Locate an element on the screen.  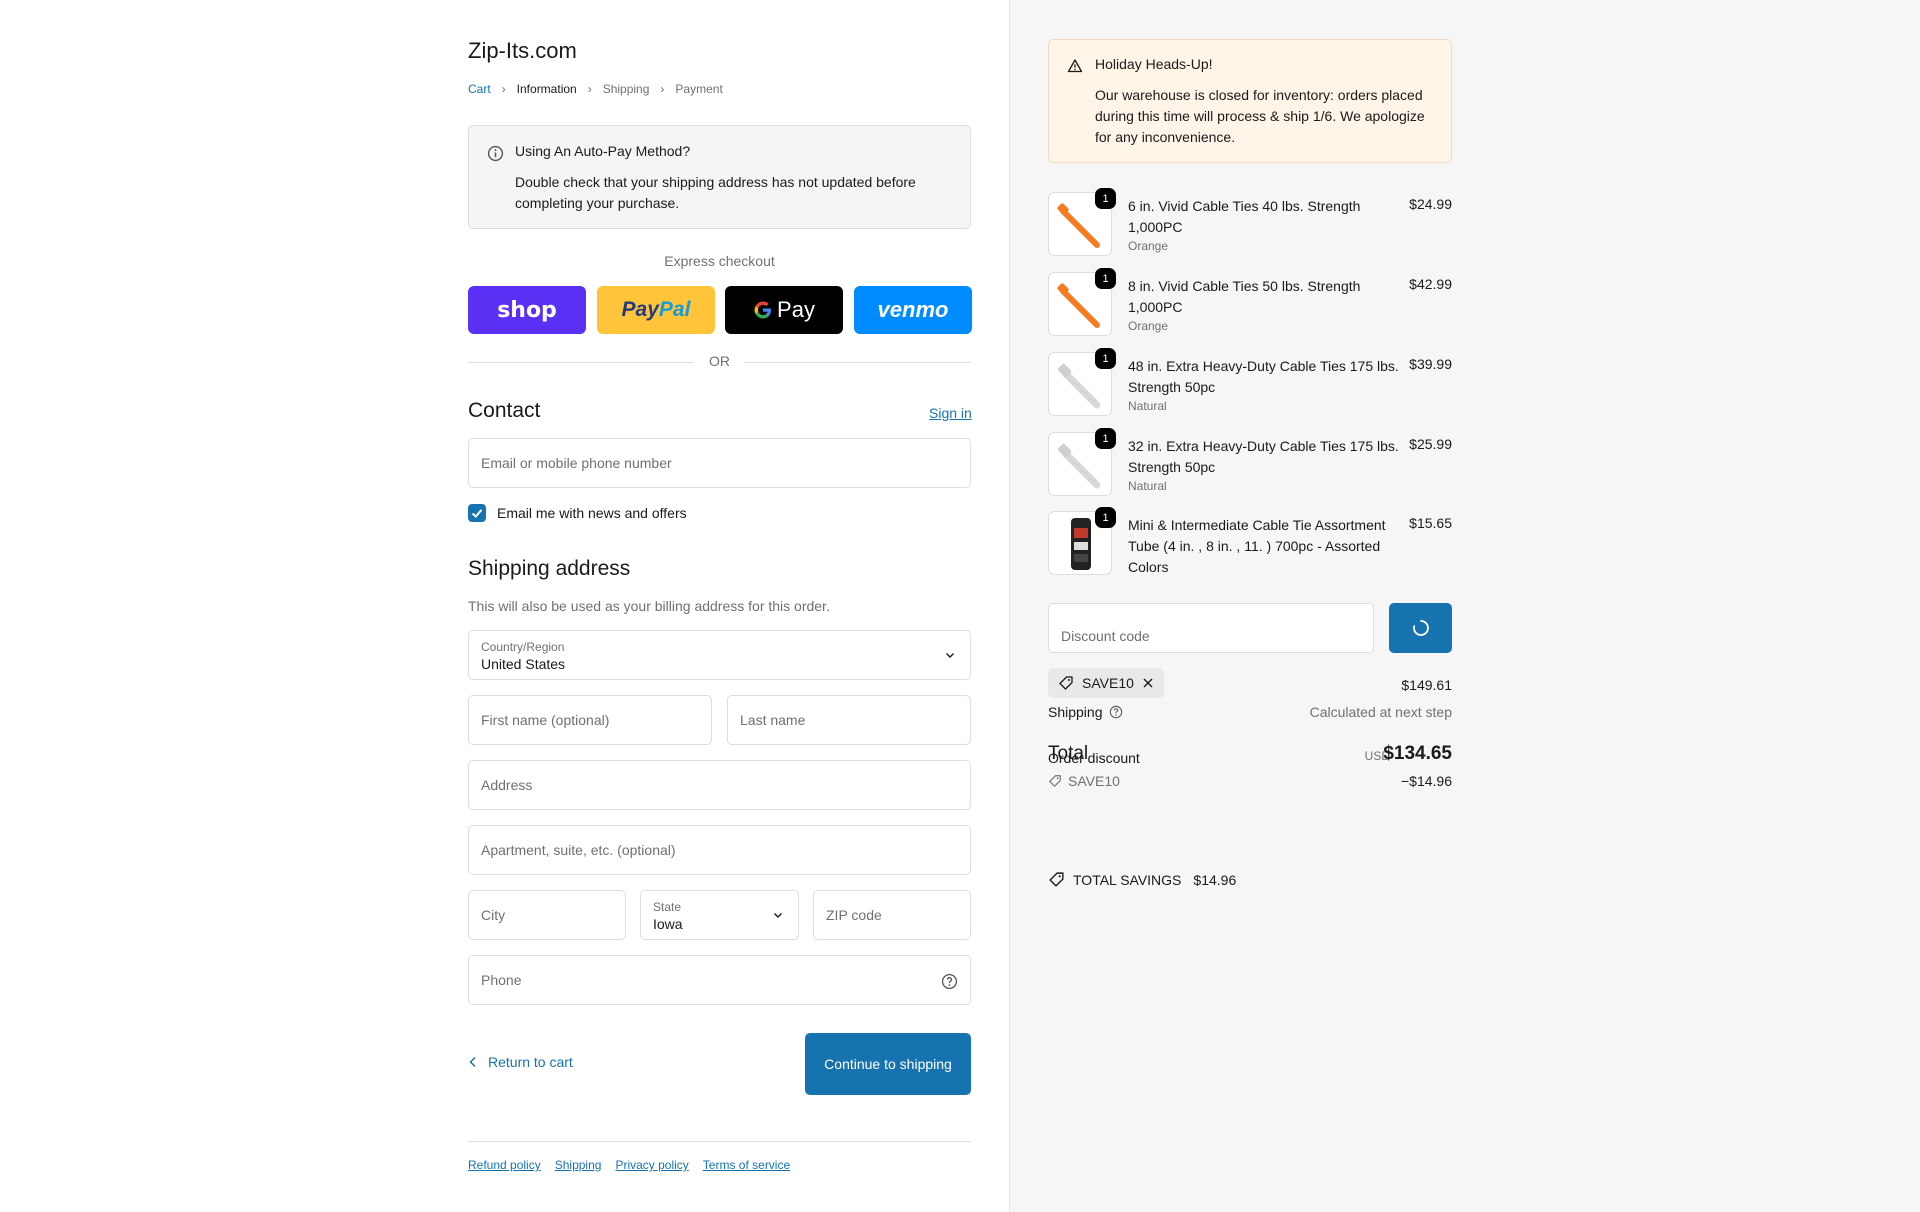
shop-pay-button: shop is located at coordinates (527, 310).